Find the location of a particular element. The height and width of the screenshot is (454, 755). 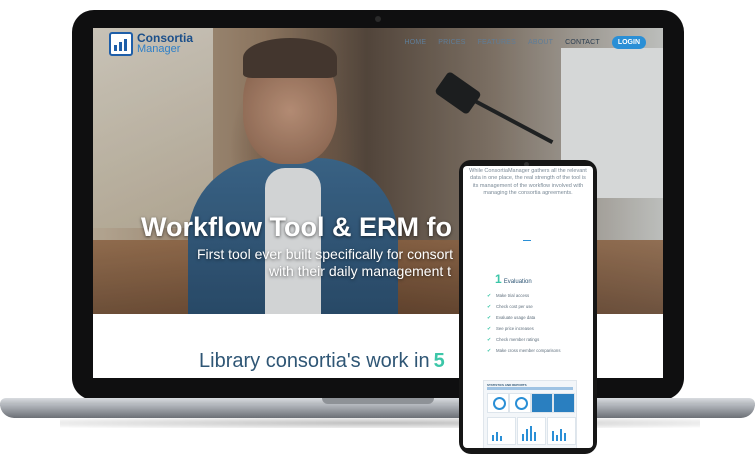

list-item-label: Evaluate usage data is located at coordinates (516, 317).